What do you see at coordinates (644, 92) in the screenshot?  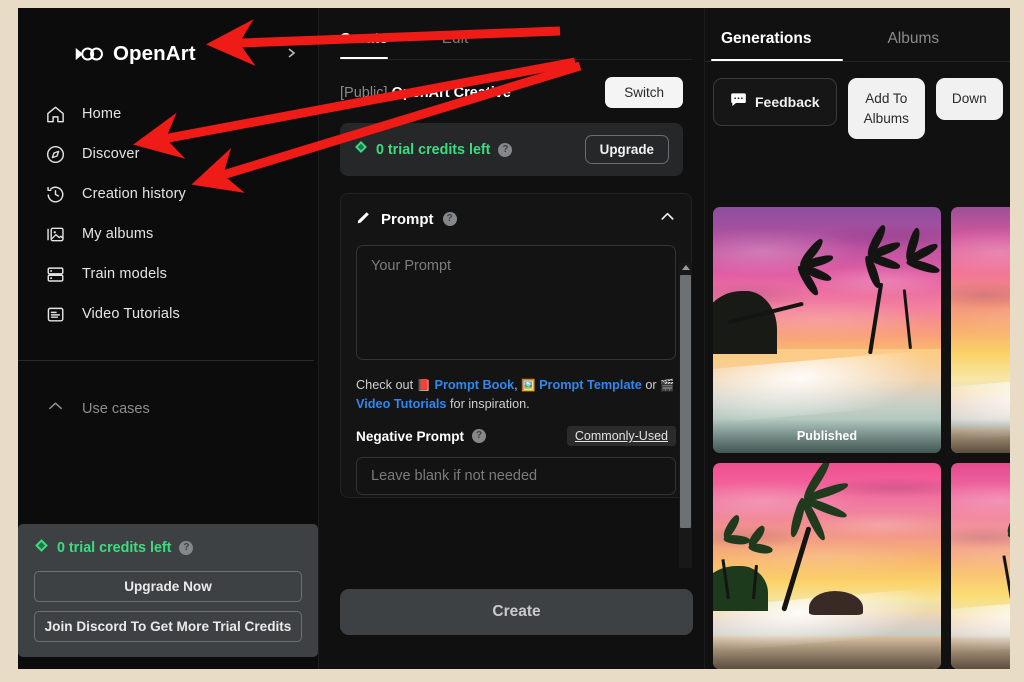 I see `switch-model-button: Switch` at bounding box center [644, 92].